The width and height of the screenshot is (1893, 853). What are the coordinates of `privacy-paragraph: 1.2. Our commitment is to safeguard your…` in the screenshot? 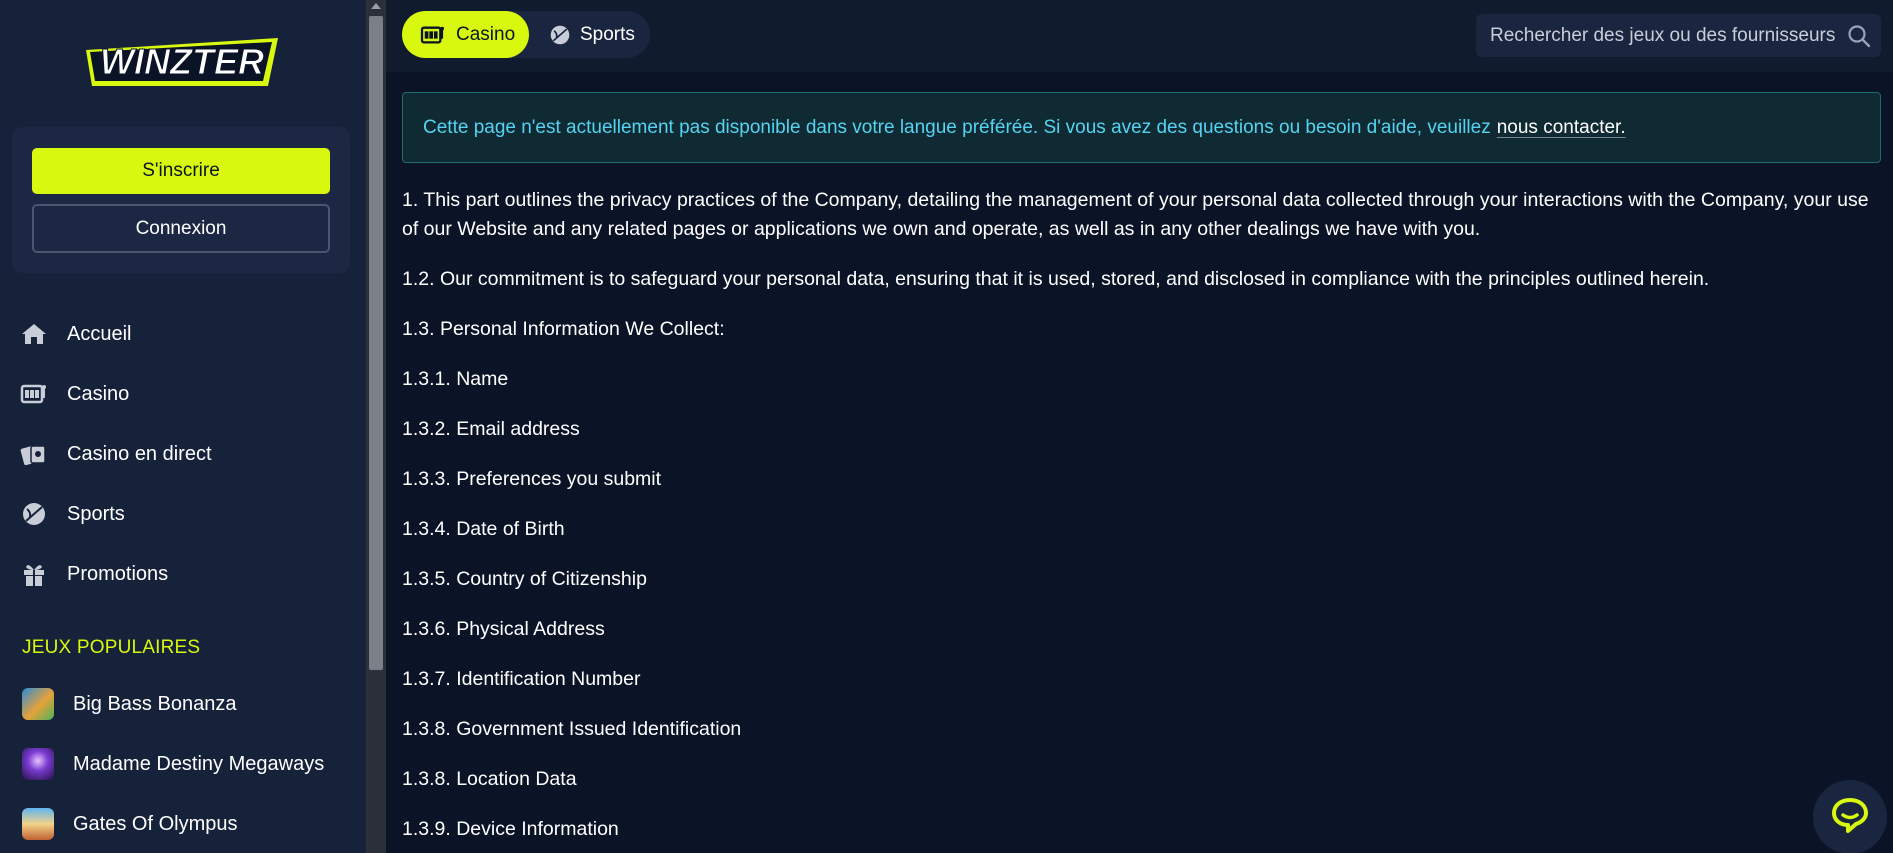 It's located at (1056, 279).